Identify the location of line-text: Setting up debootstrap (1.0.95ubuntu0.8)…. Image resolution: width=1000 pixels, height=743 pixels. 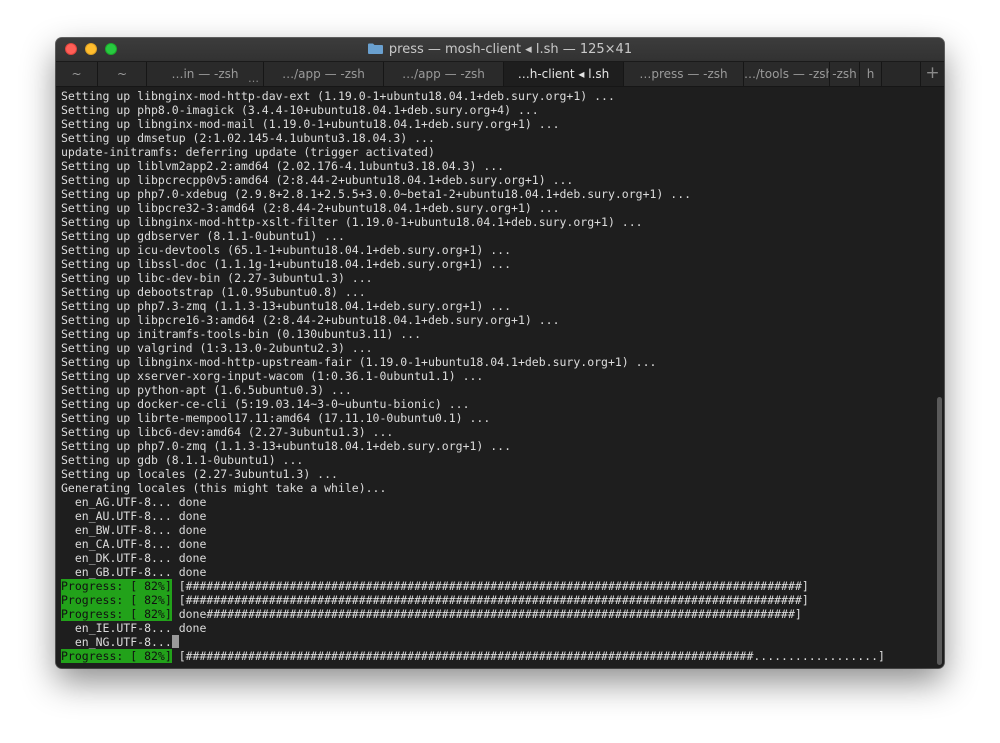
(213, 292).